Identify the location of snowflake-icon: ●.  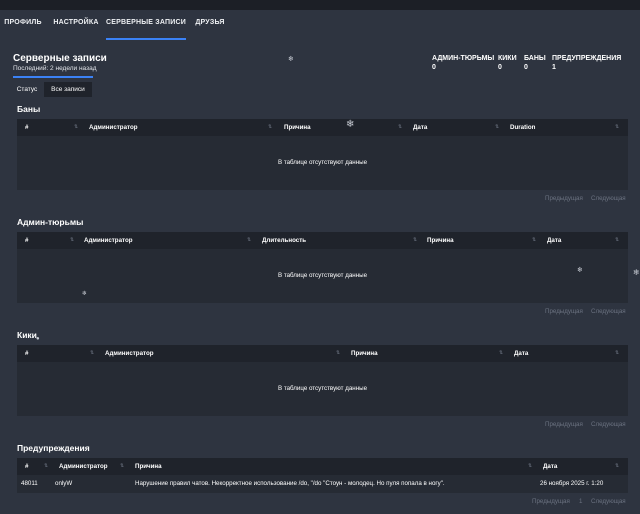
(38, 339).